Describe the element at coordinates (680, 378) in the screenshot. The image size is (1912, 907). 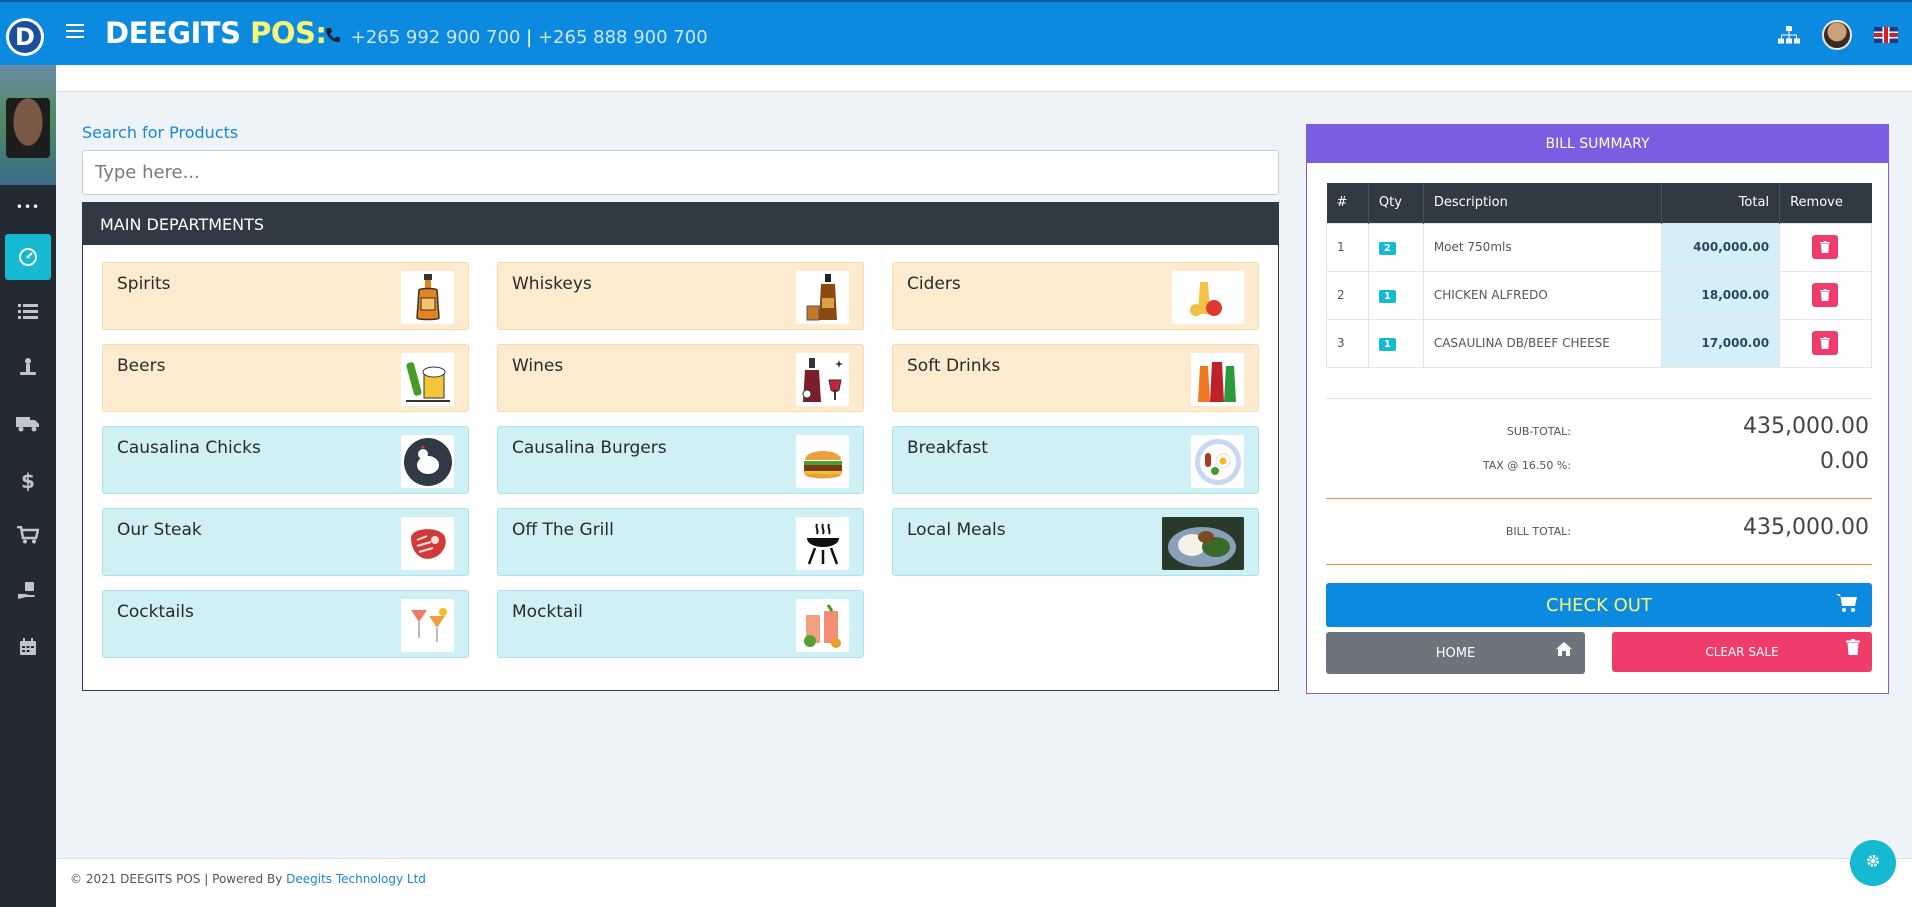
I see `dept-card-wines: Wines` at that location.